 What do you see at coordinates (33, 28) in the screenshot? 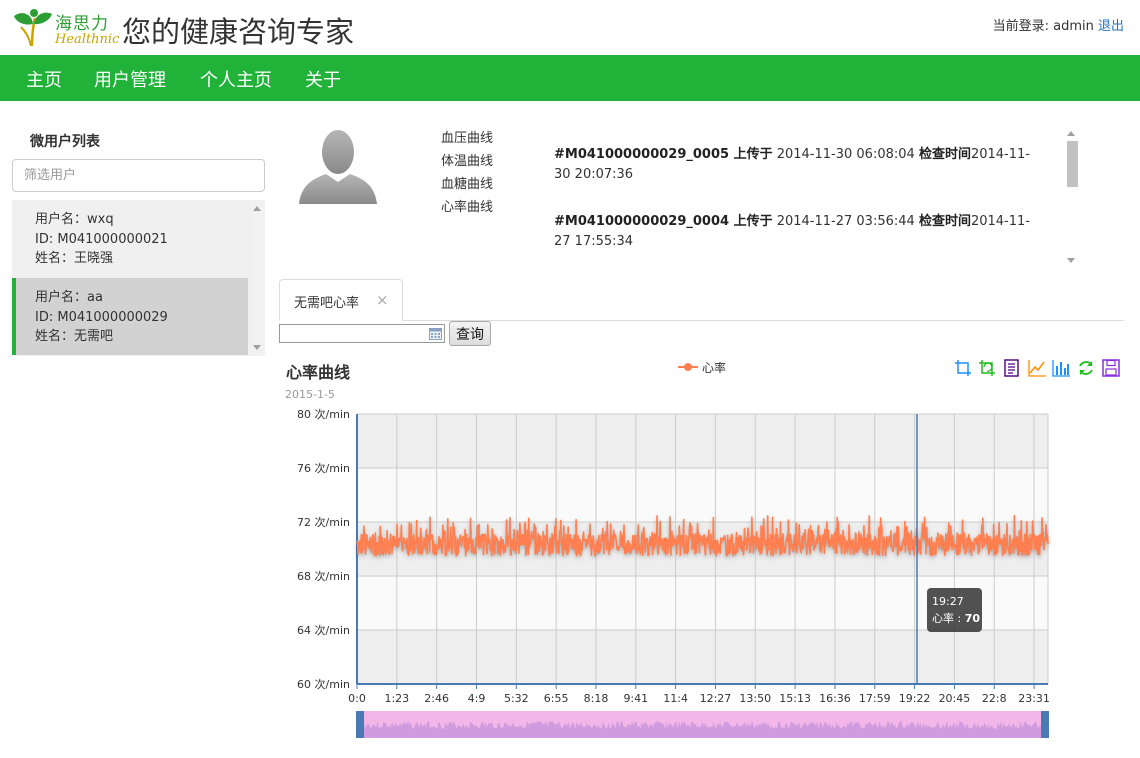
I see `leaf-logo-icon` at bounding box center [33, 28].